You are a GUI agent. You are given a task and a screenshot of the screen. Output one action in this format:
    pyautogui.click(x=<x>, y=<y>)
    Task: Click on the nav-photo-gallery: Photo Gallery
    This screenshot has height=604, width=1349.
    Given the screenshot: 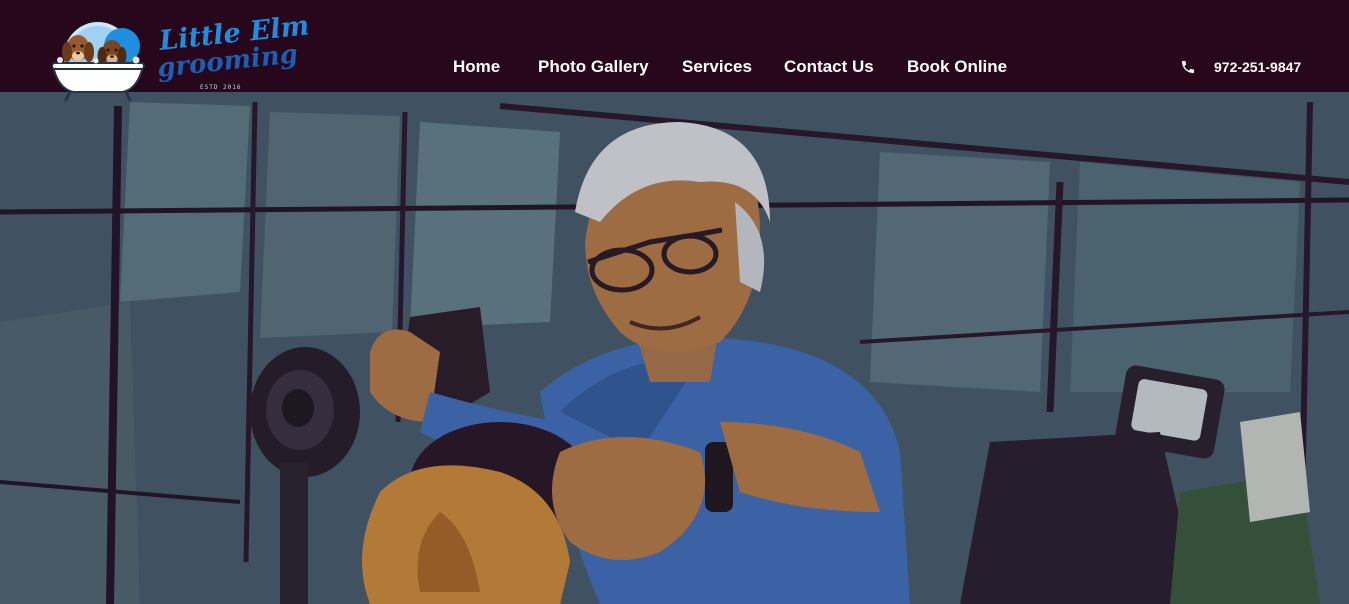 What is the action you would take?
    pyautogui.click(x=593, y=67)
    